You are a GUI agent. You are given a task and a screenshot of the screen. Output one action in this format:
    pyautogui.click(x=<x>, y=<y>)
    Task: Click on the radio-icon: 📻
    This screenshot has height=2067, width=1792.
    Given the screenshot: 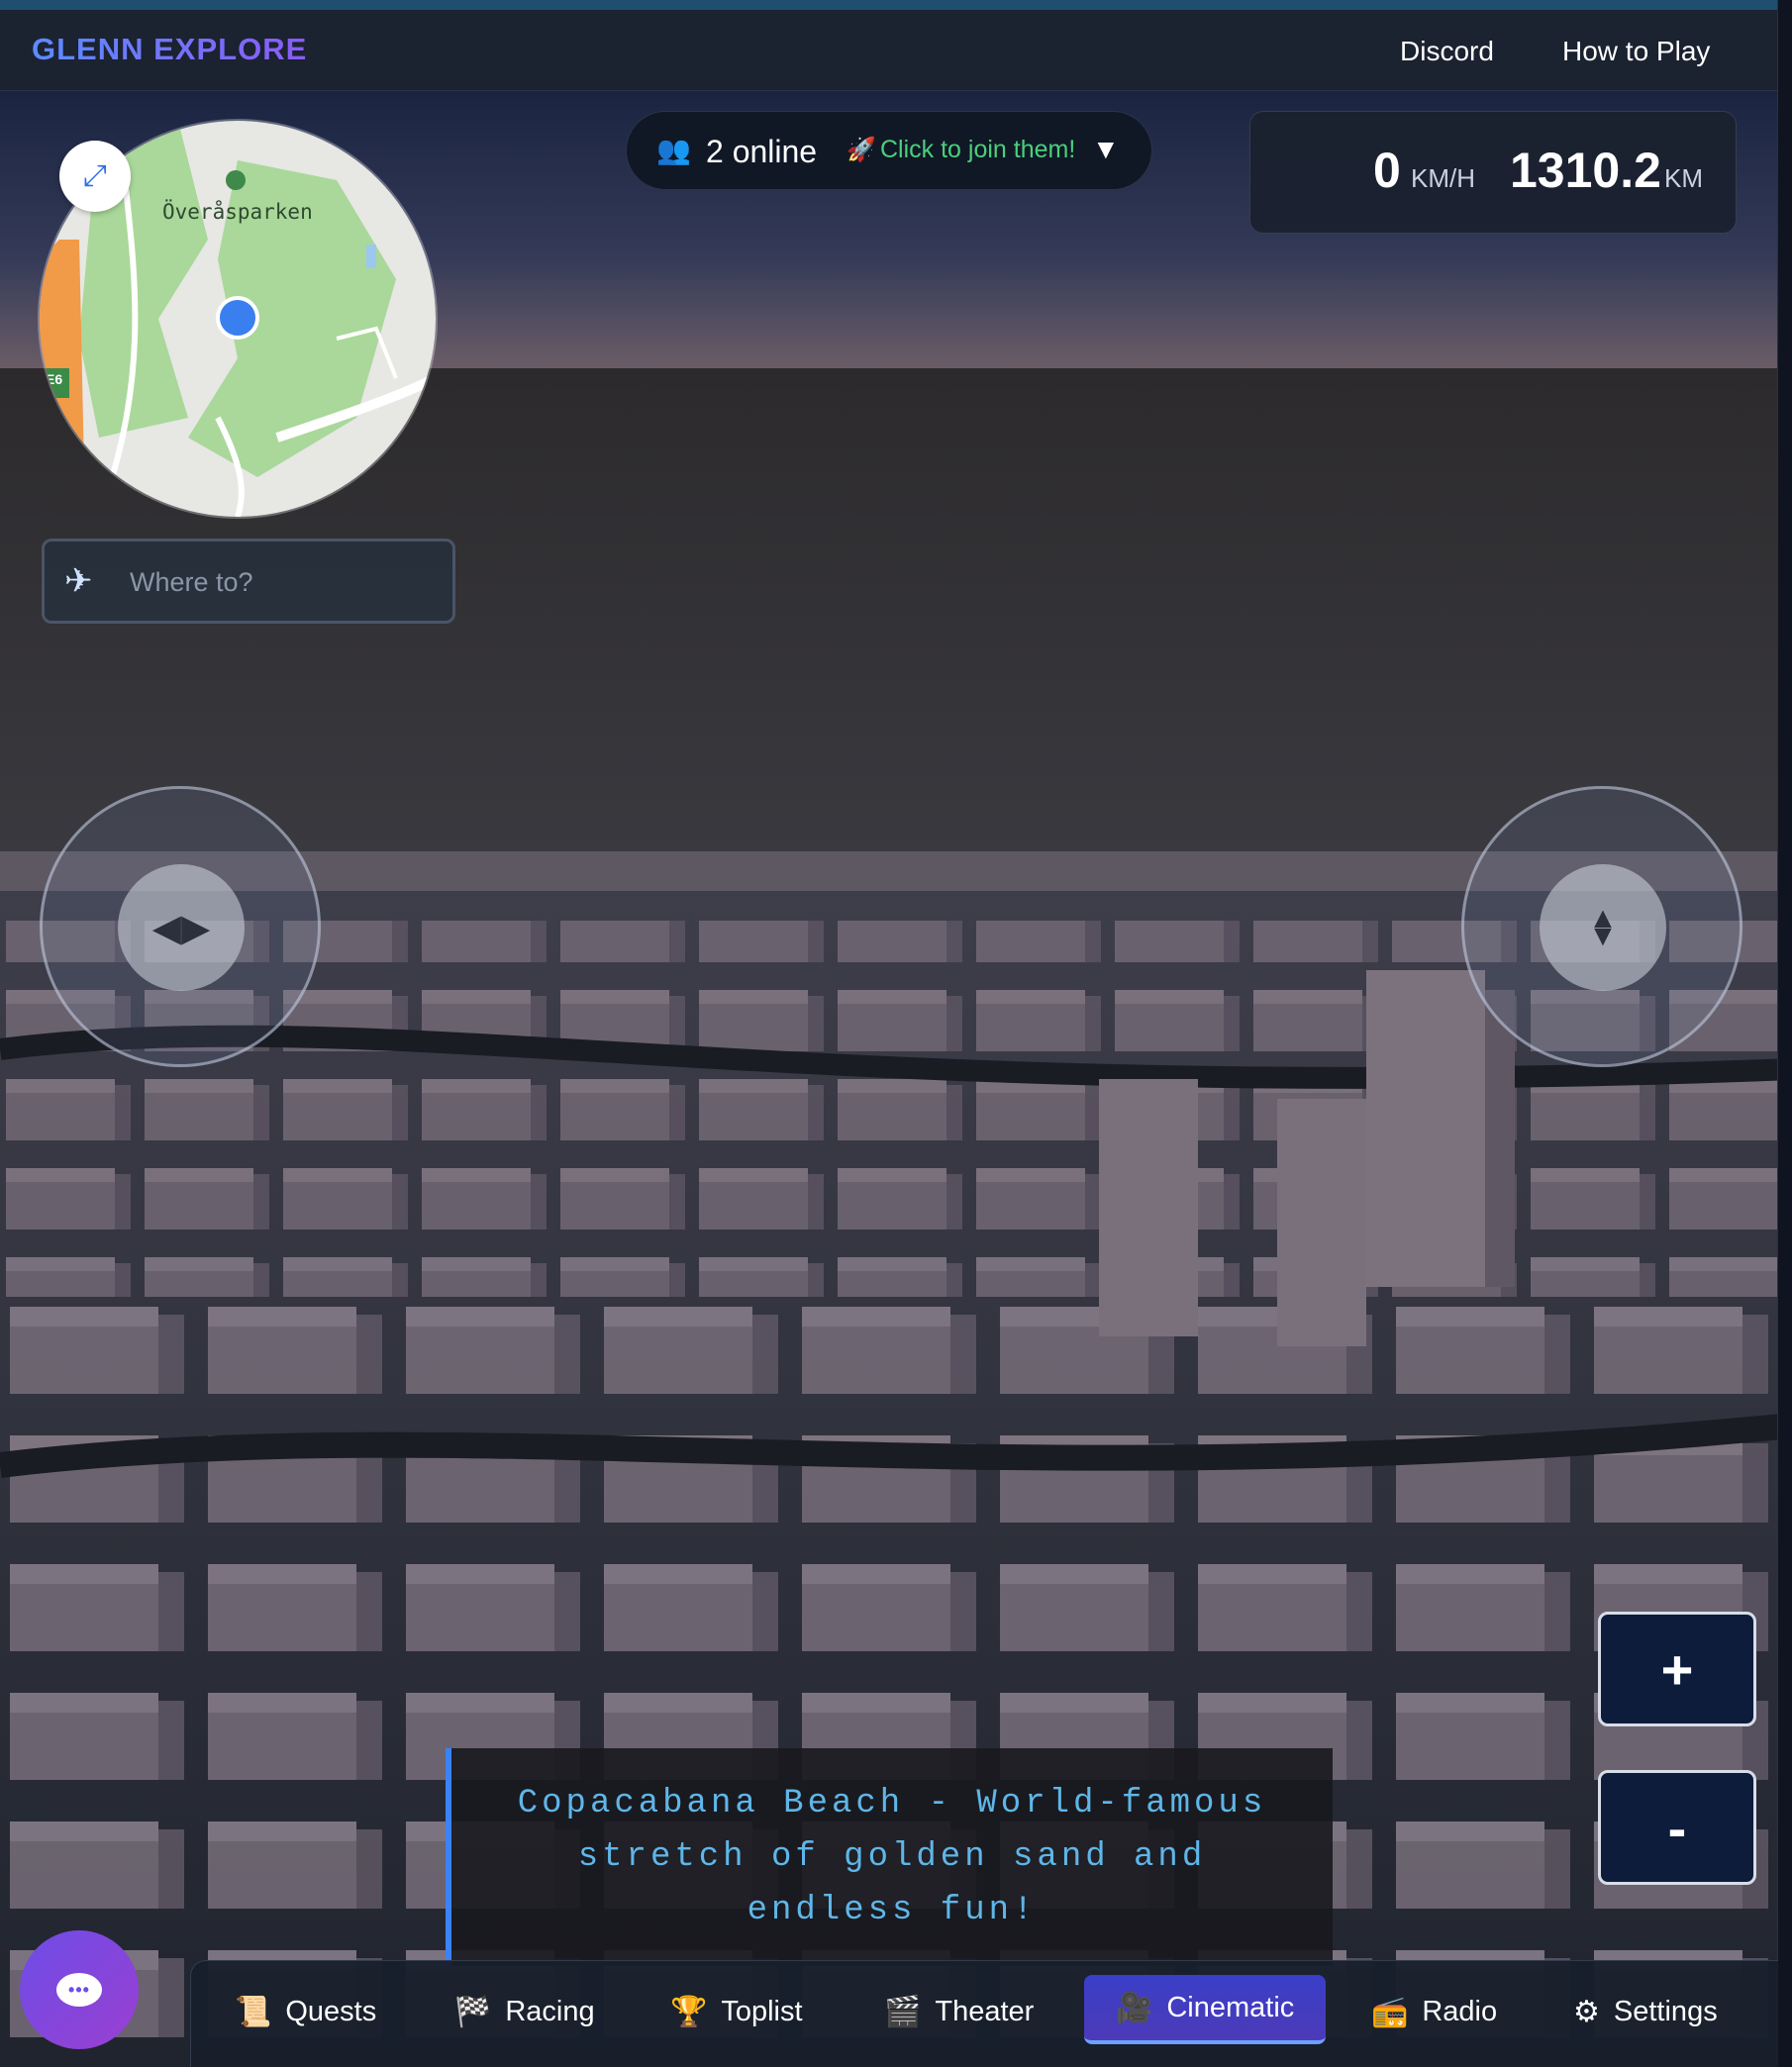 What is the action you would take?
    pyautogui.click(x=1390, y=2011)
    